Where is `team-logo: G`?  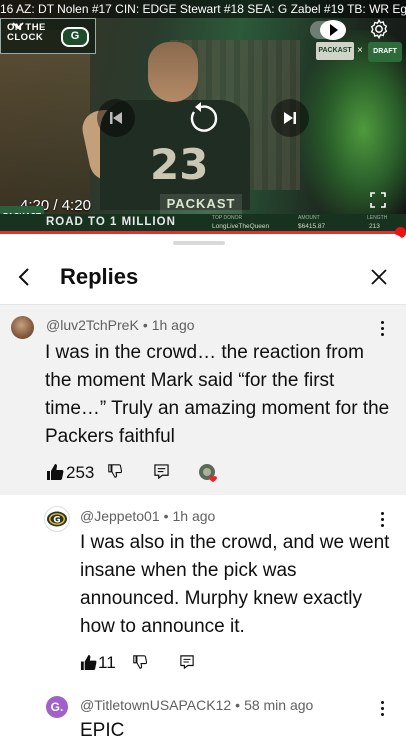 team-logo: G is located at coordinates (75, 37).